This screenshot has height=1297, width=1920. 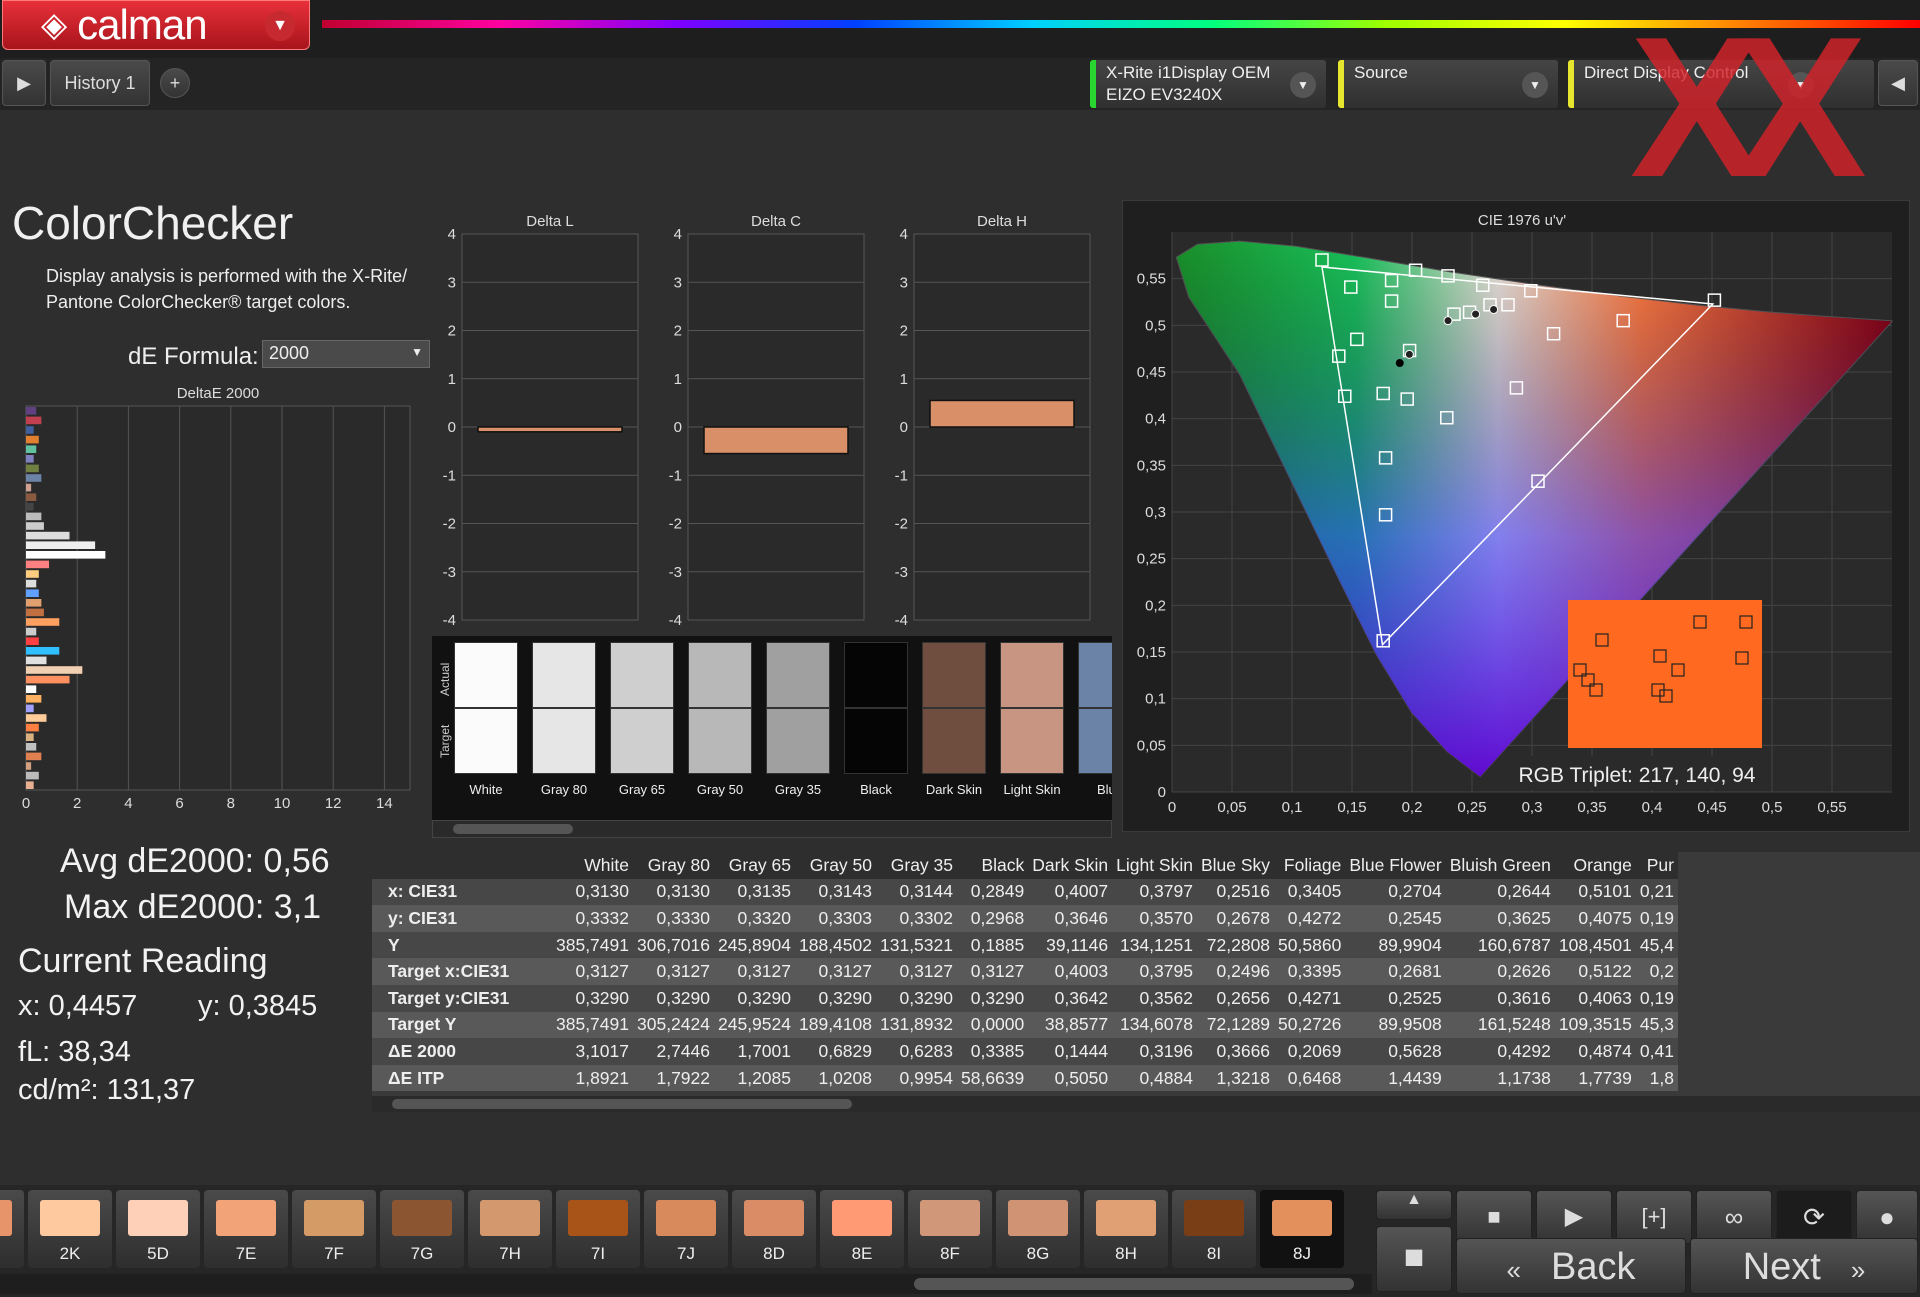 What do you see at coordinates (158, 1229) in the screenshot?
I see `patch-chip: 5D` at bounding box center [158, 1229].